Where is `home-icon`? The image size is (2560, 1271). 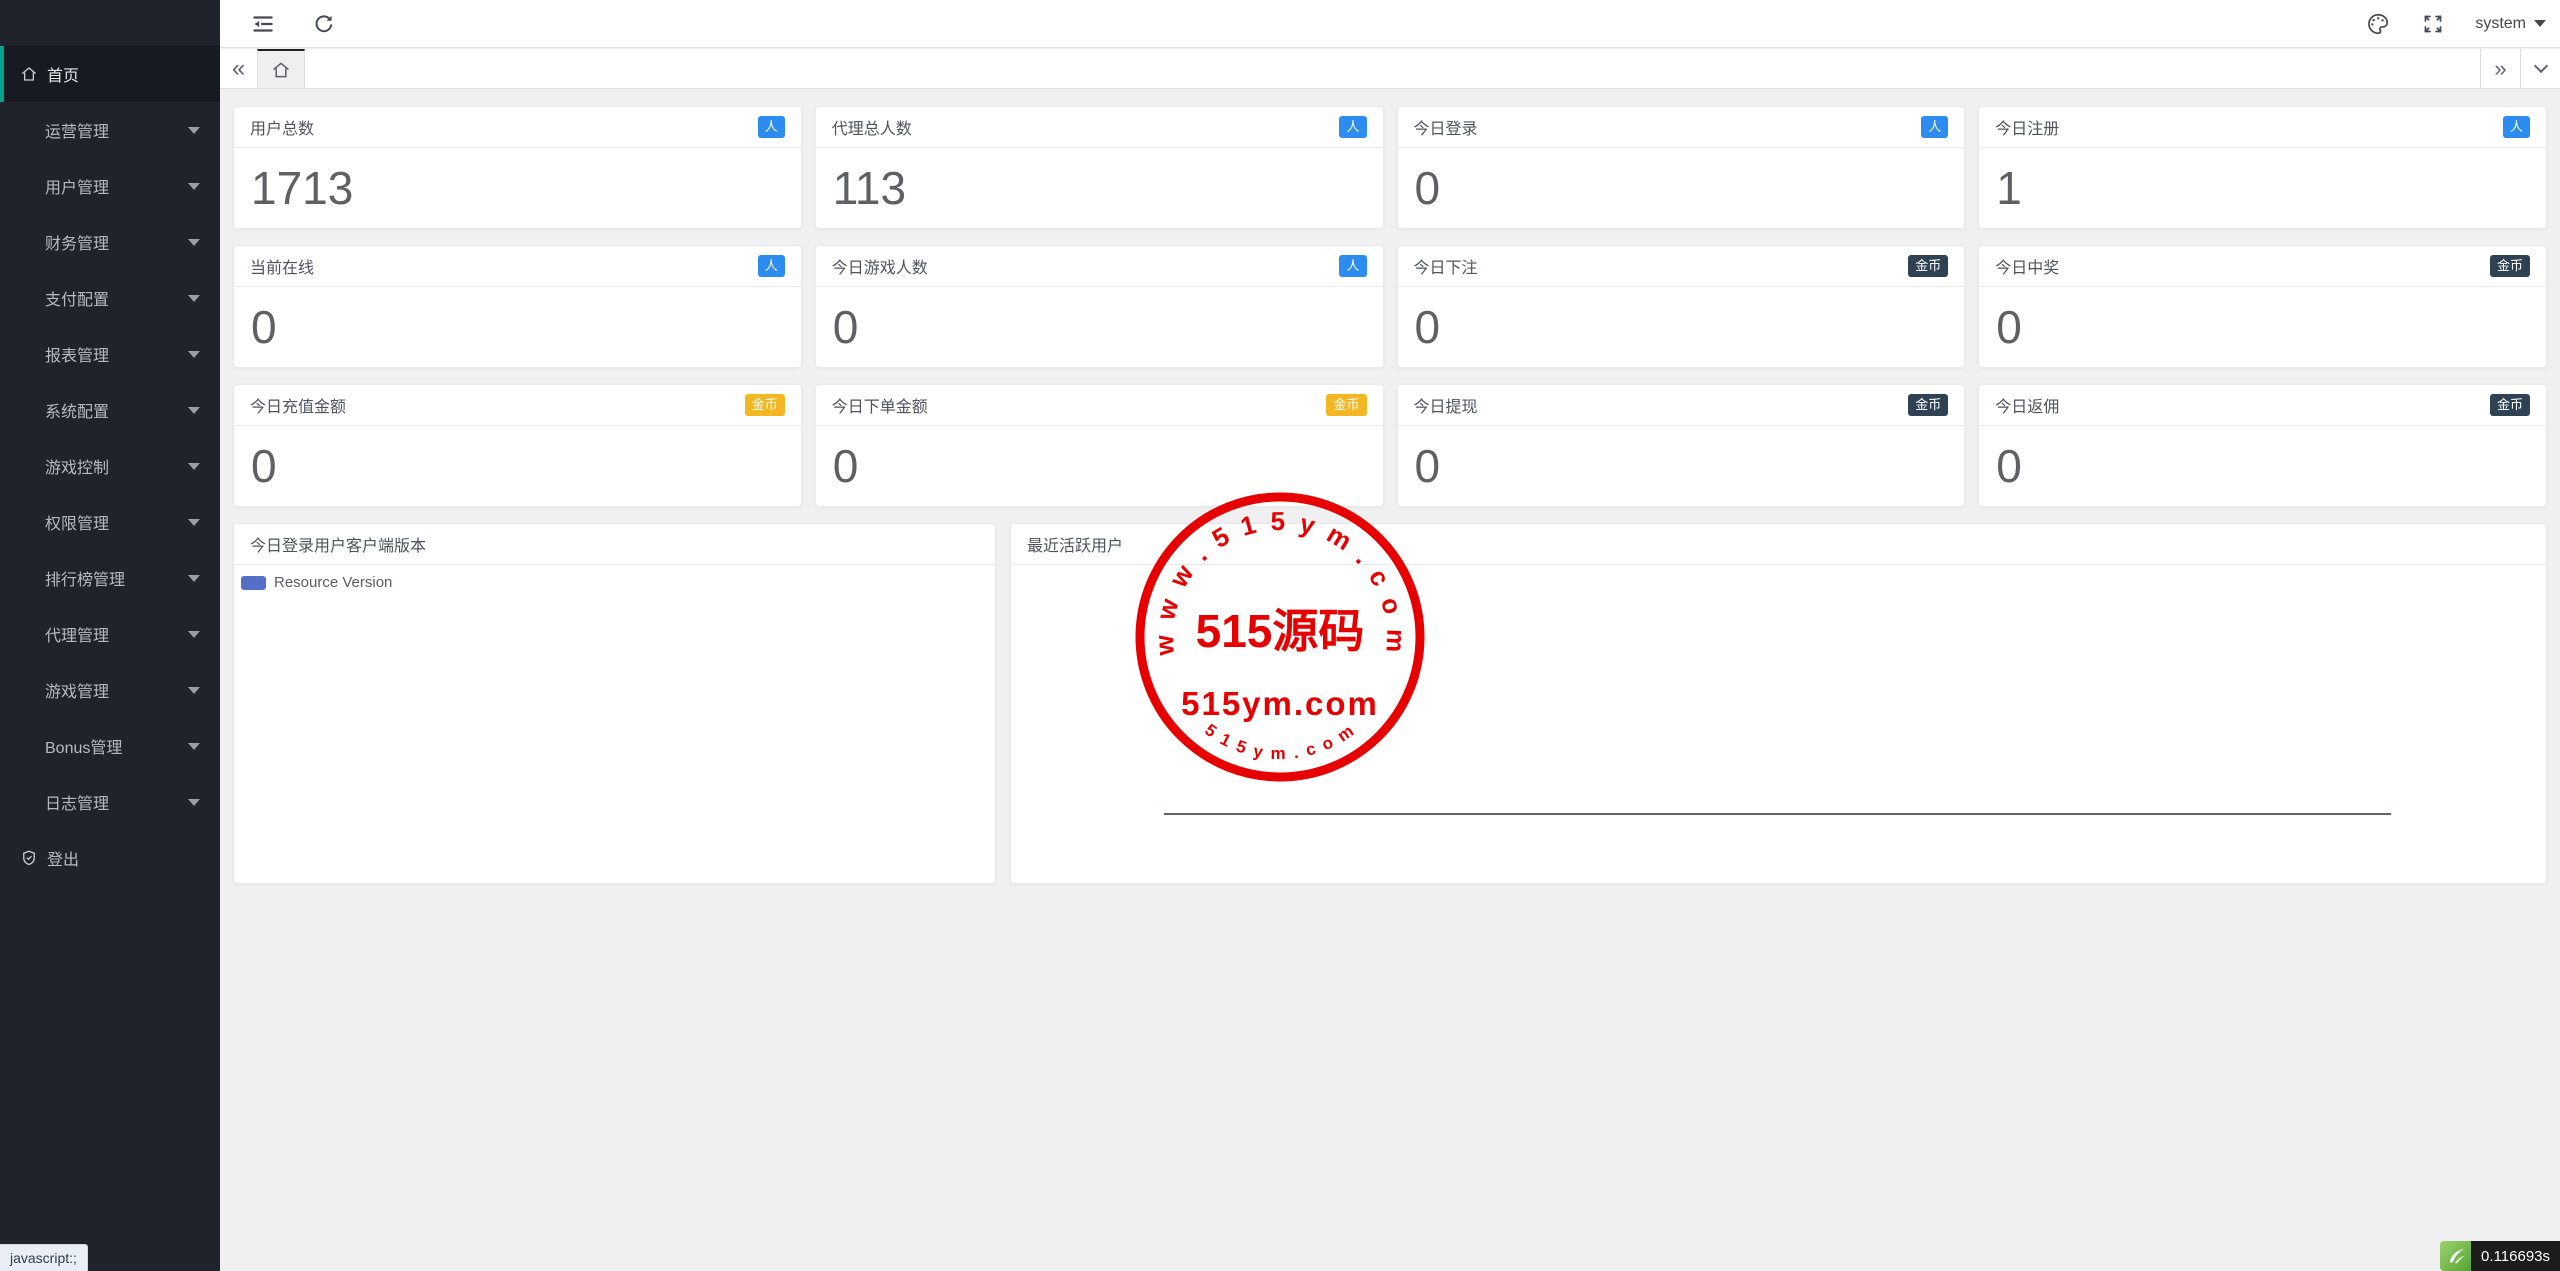 home-icon is located at coordinates (29, 74).